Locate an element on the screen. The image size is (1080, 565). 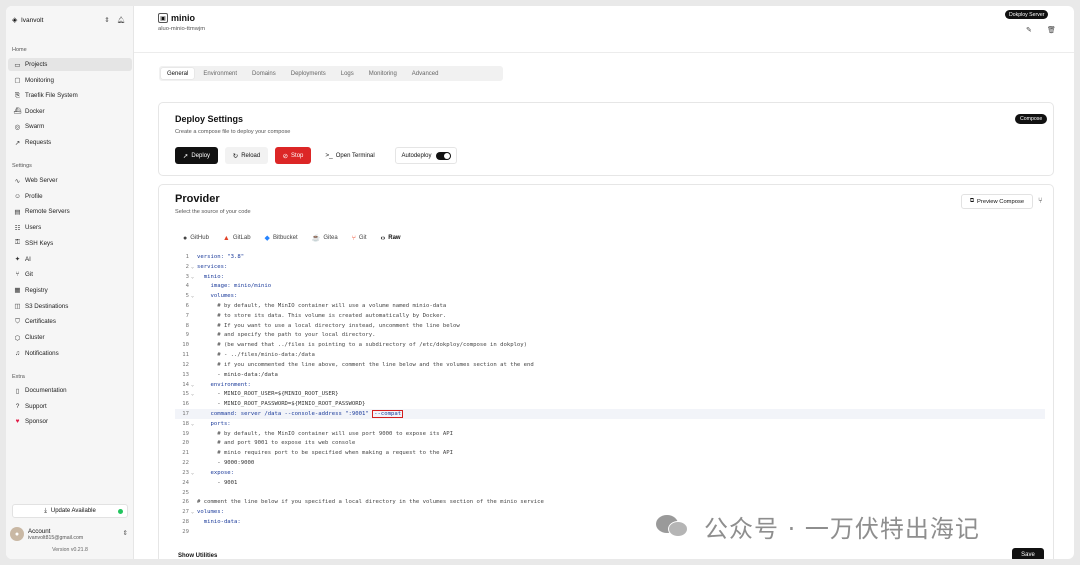
avatar: ● is located at coordinates (17, 534).